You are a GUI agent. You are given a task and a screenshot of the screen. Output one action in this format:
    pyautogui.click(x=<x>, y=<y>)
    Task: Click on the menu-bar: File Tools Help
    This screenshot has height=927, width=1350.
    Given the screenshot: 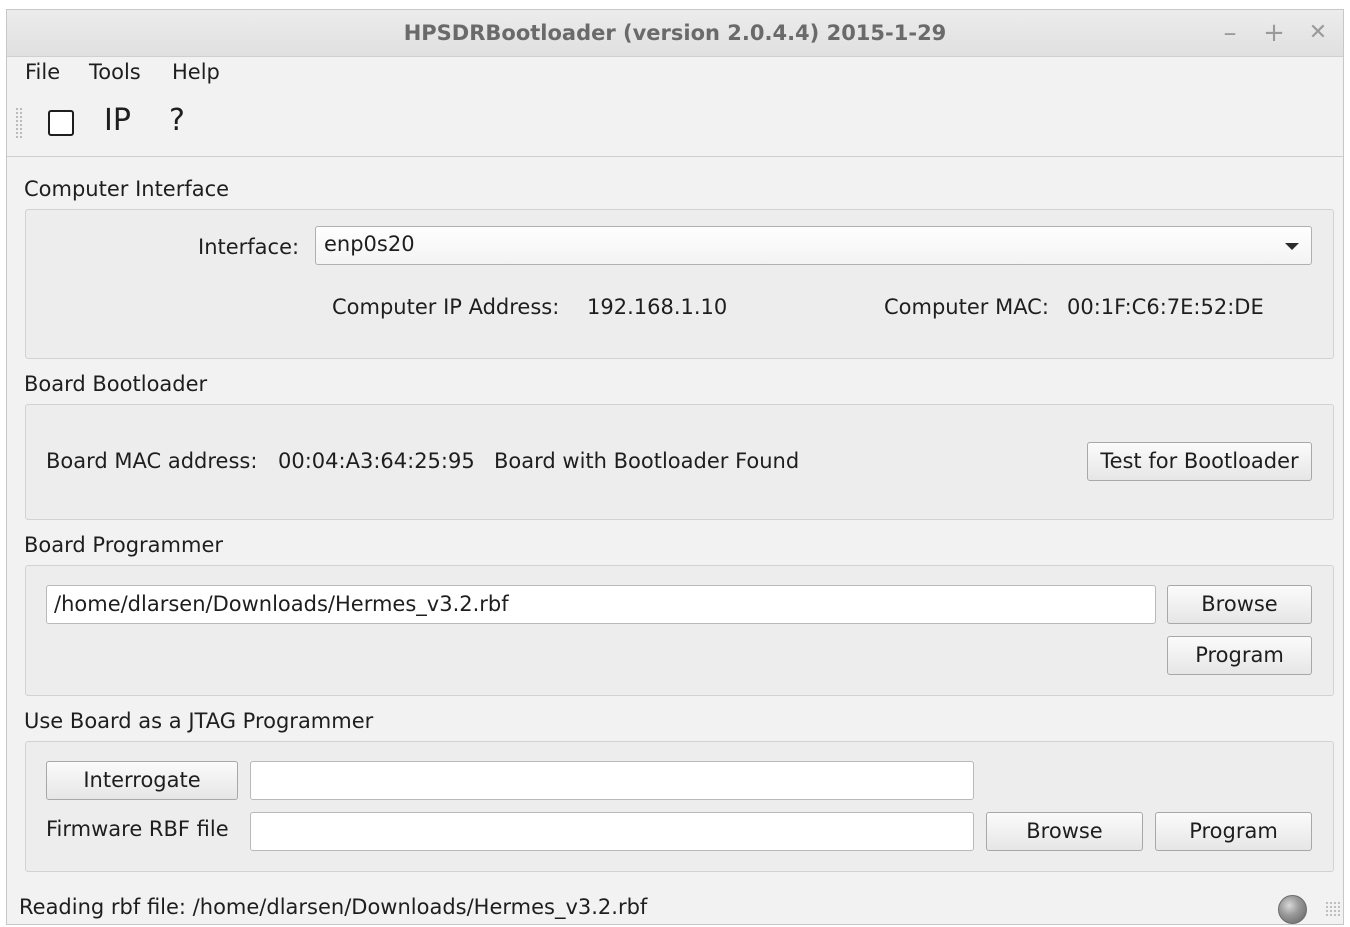 What is the action you would take?
    pyautogui.click(x=675, y=73)
    